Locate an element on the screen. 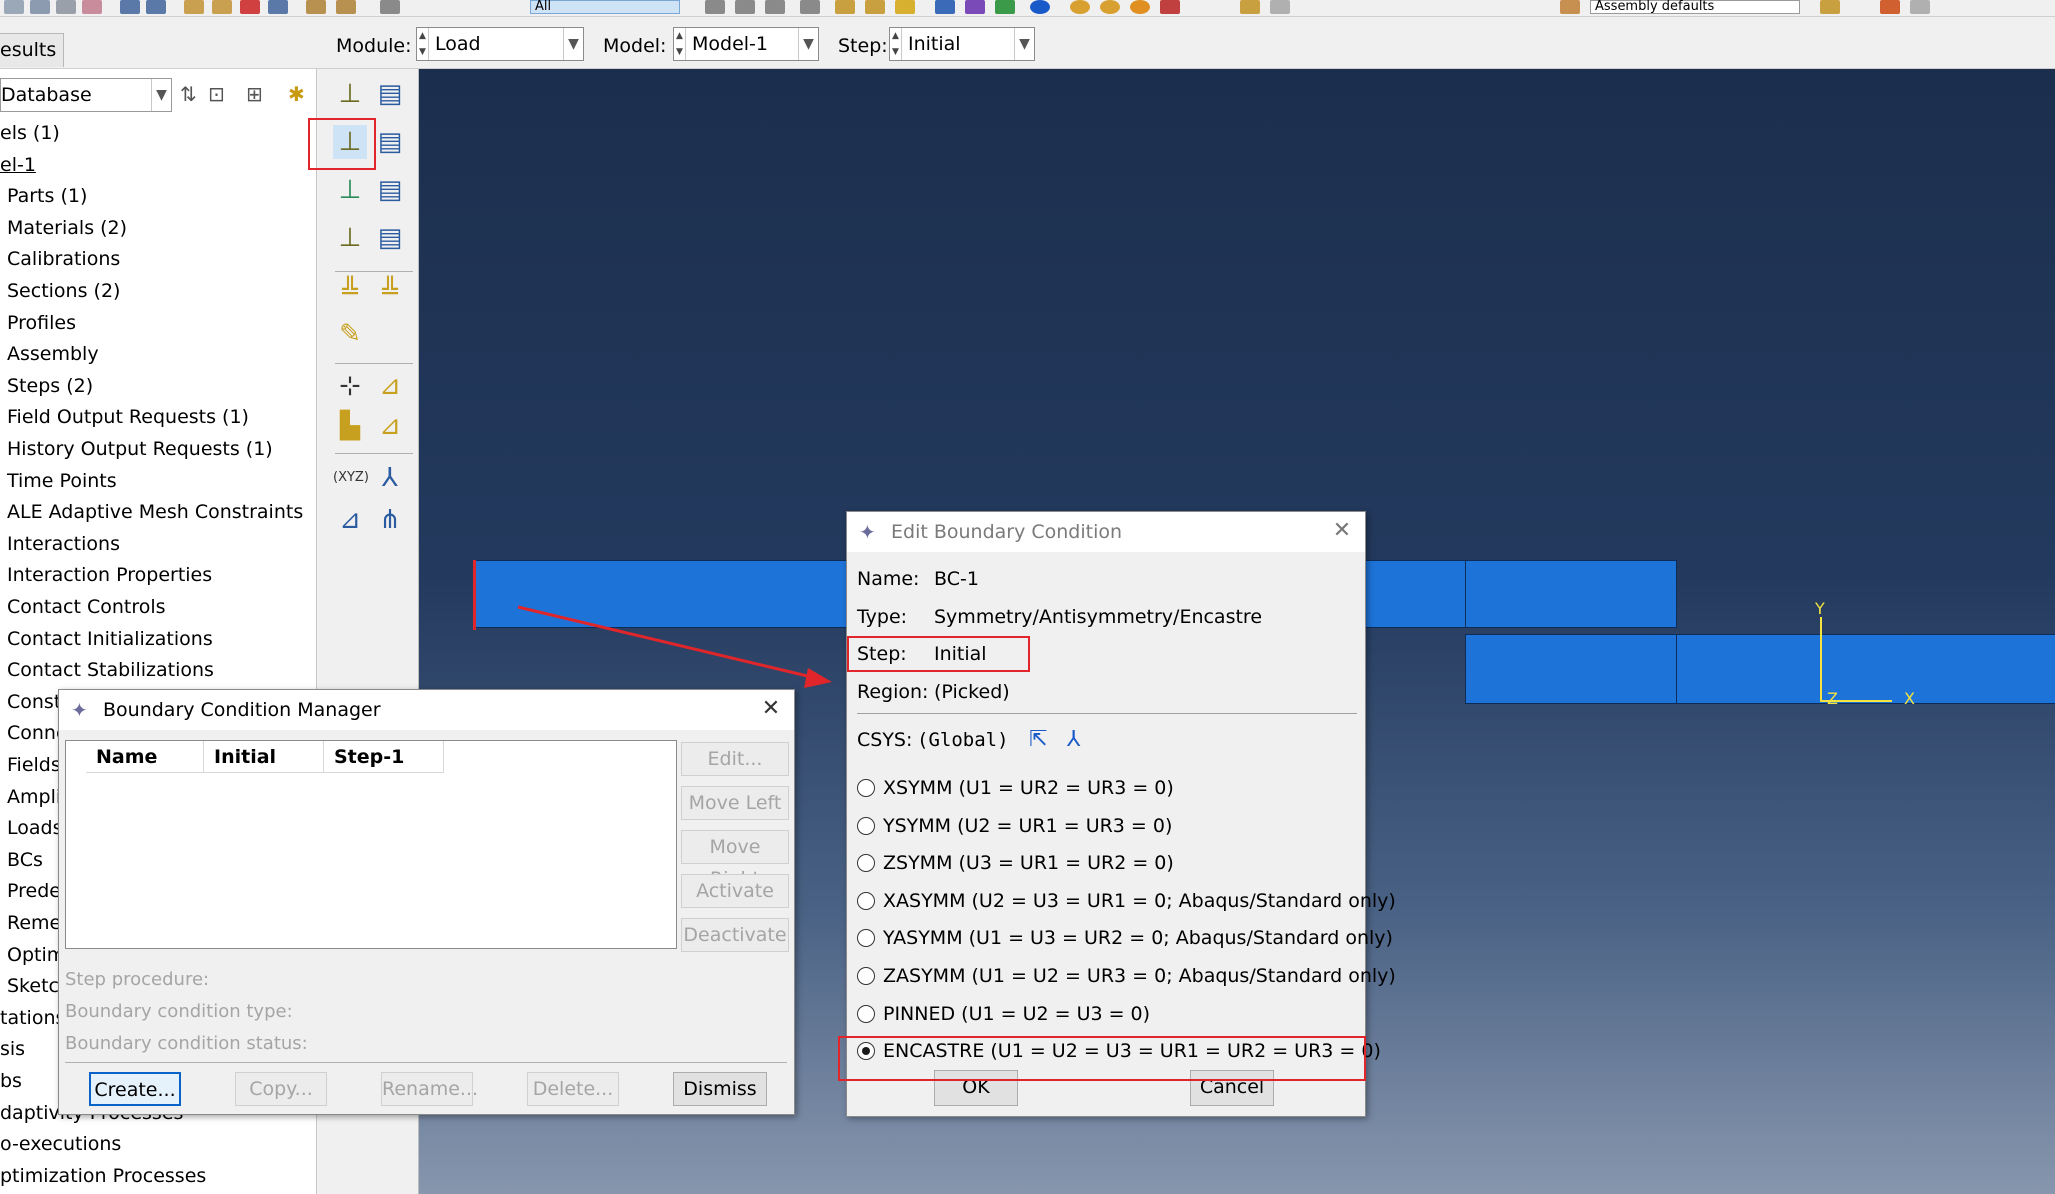 This screenshot has height=1194, width=2055. tree-item: els (1) is located at coordinates (30, 133).